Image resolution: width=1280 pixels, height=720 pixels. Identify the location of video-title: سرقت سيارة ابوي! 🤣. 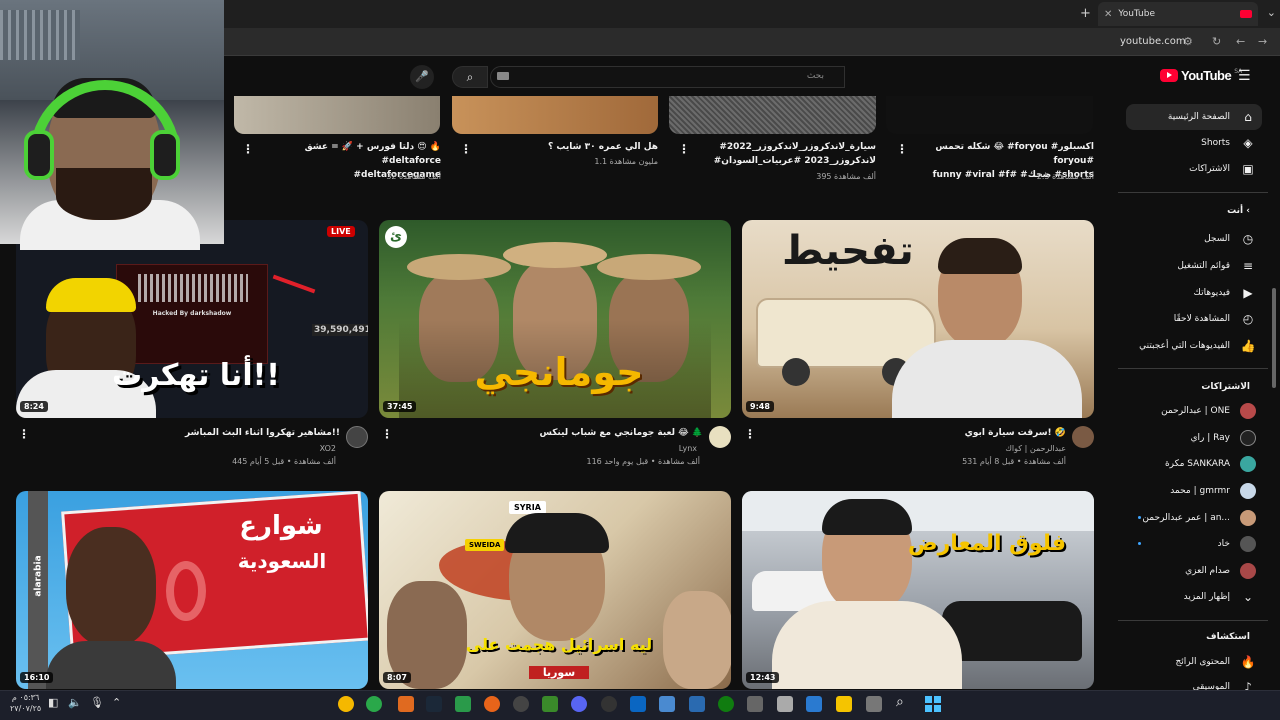
(973, 433).